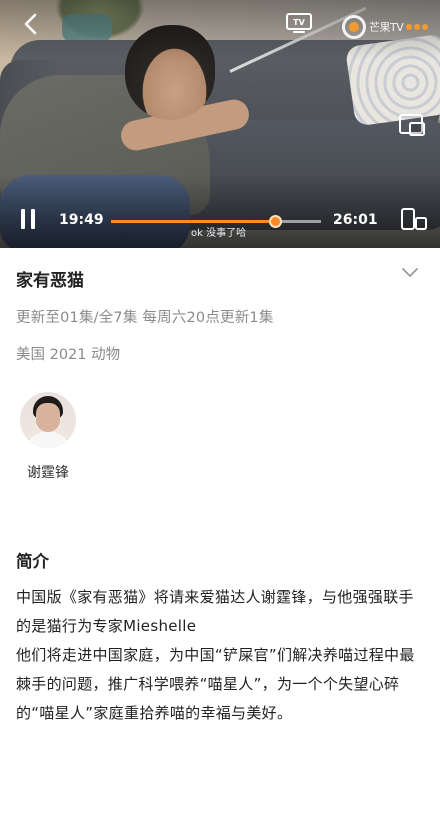 This screenshot has height=826, width=440. What do you see at coordinates (68, 355) in the screenshot?
I see `show-meta: 美国 2021 动物` at bounding box center [68, 355].